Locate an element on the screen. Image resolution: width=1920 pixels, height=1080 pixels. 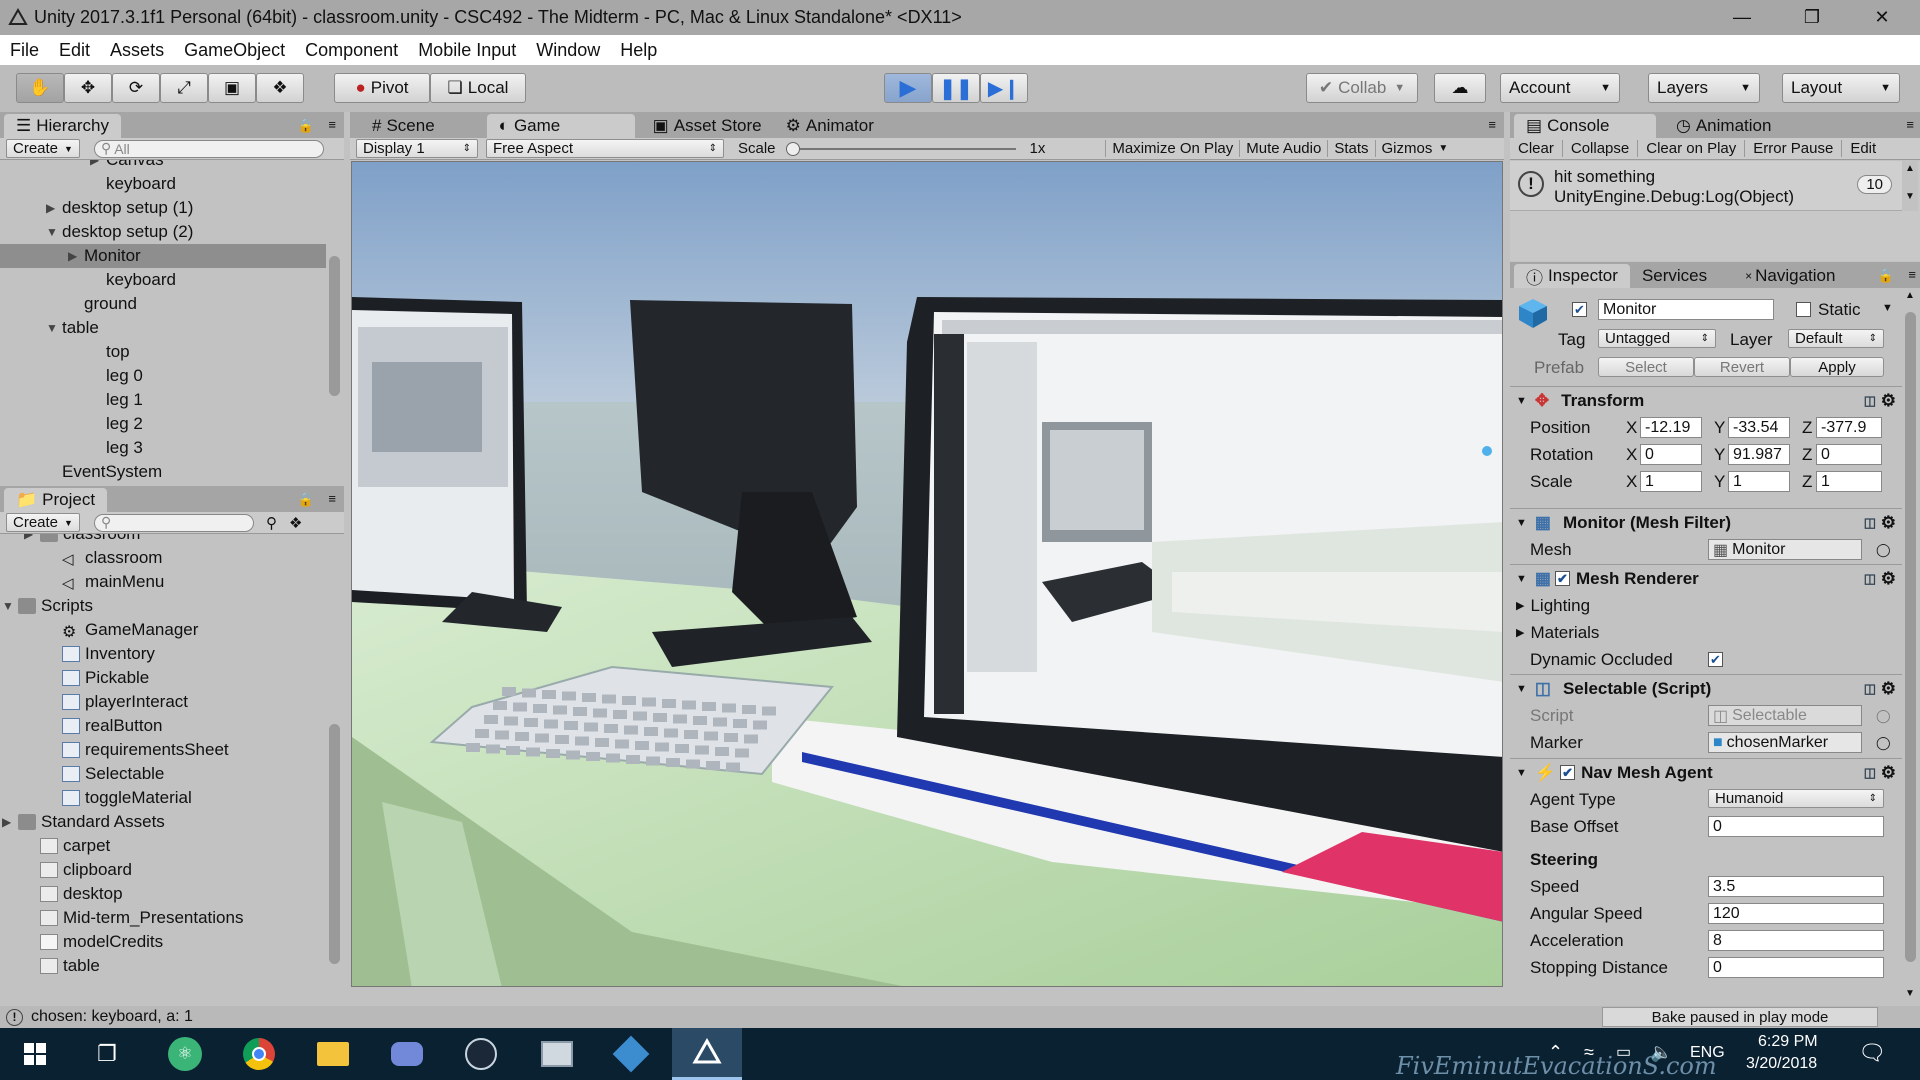
tab-hierarchy: ☰ Hierarchy is located at coordinates (62, 126).